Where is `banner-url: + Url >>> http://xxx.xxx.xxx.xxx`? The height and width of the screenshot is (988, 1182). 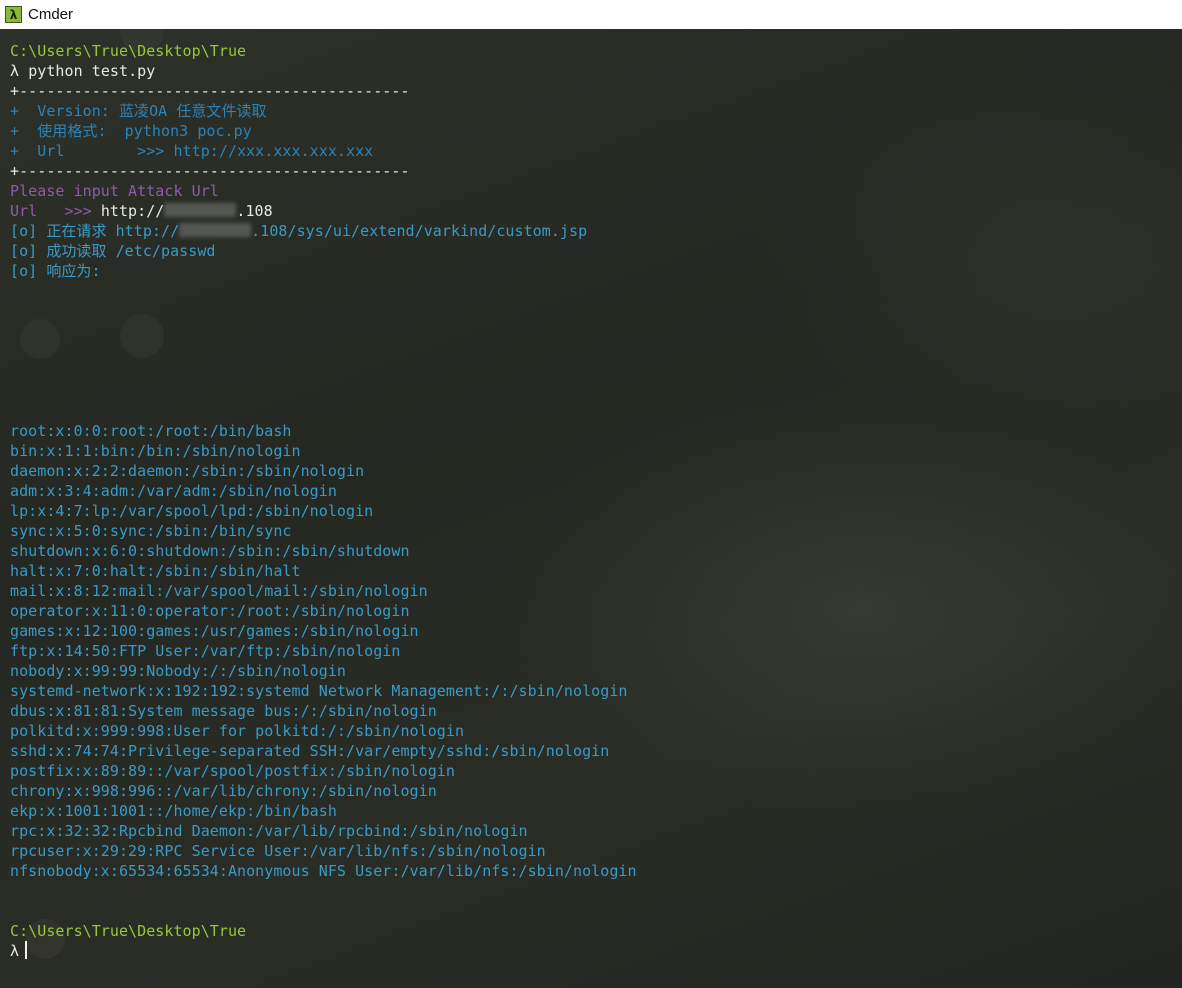
banner-url: + Url >>> http://xxx.xxx.xxx.xxx is located at coordinates (192, 151).